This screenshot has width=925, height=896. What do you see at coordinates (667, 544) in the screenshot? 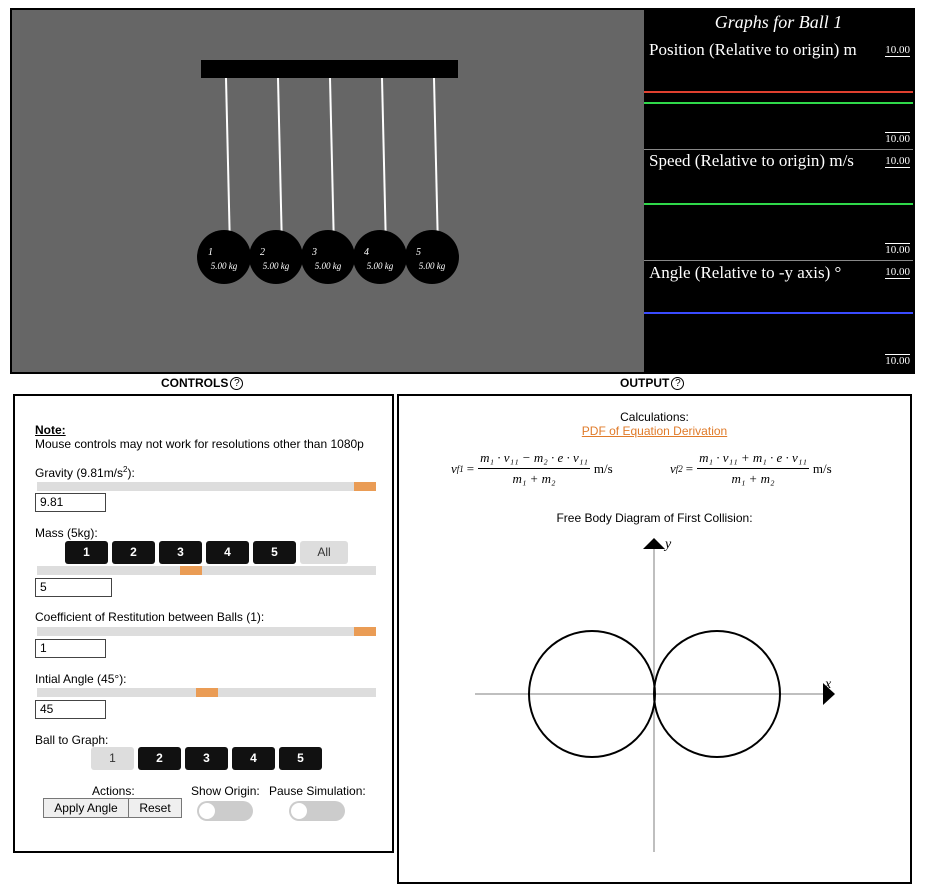
I see `y-axis-label: y` at bounding box center [667, 544].